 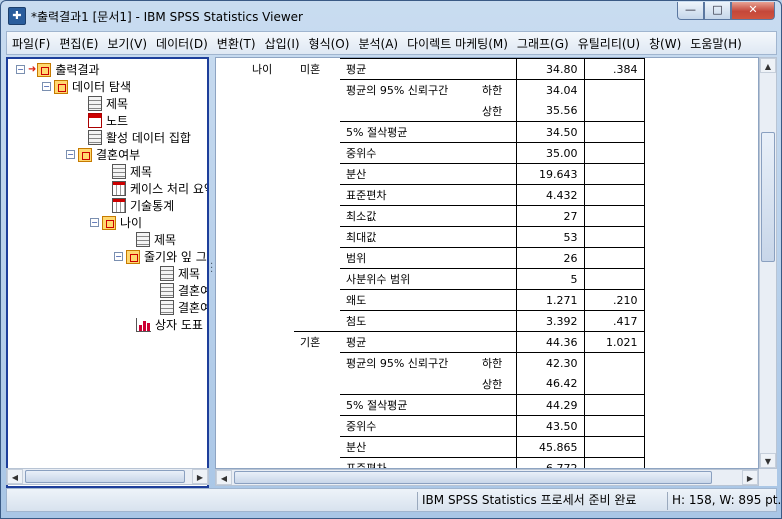 What do you see at coordinates (445, 342) in the screenshot?
I see `table-row: 기혼 평균 44.36 1.021` at bounding box center [445, 342].